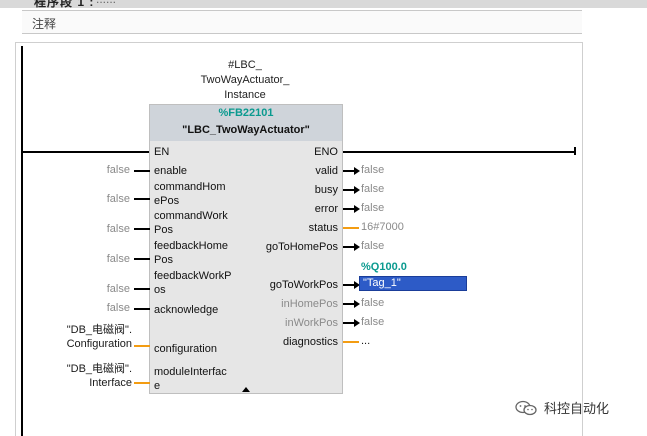 This screenshot has height=436, width=647. I want to click on collapse-caret-icon, so click(246, 389).